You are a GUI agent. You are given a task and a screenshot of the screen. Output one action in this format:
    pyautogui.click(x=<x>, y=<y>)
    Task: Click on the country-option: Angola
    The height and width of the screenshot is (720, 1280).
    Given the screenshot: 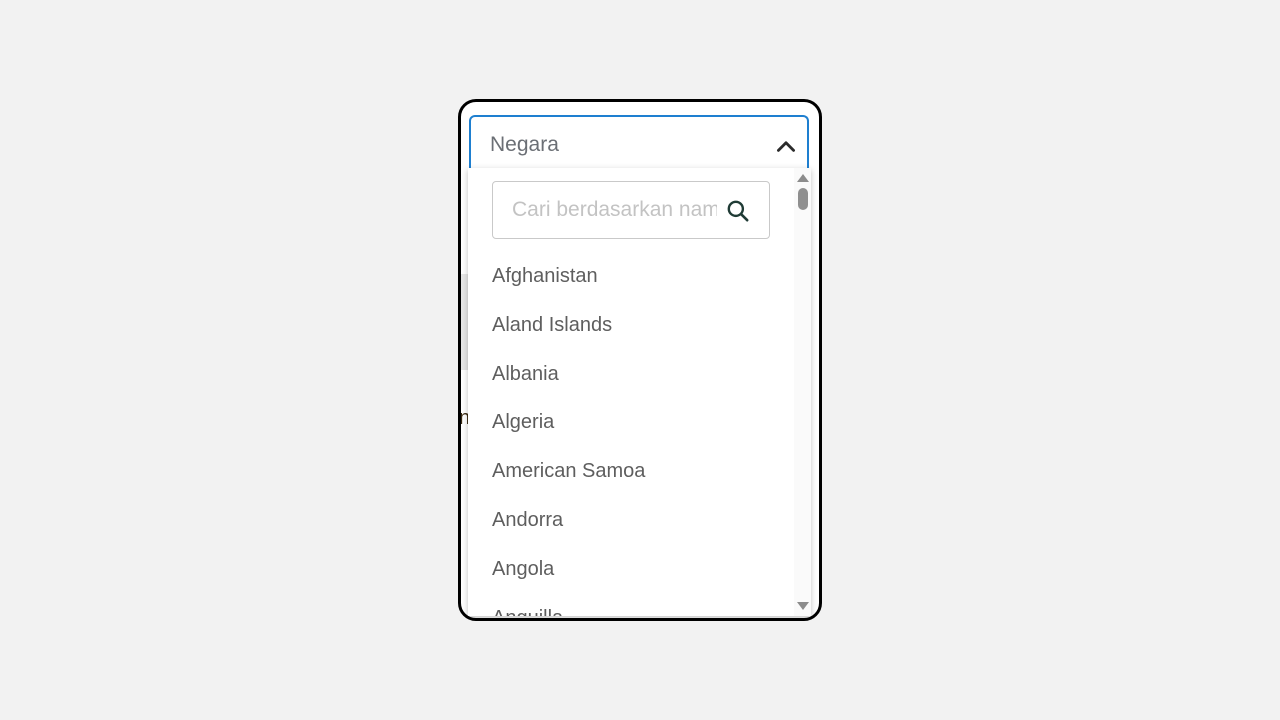 What is the action you would take?
    pyautogui.click(x=568, y=569)
    